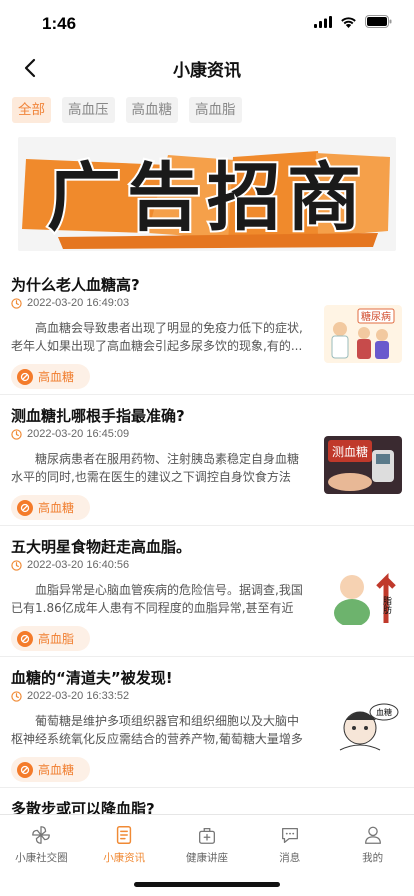 The width and height of the screenshot is (414, 896). What do you see at coordinates (372, 835) in the screenshot?
I see `person-icon` at bounding box center [372, 835].